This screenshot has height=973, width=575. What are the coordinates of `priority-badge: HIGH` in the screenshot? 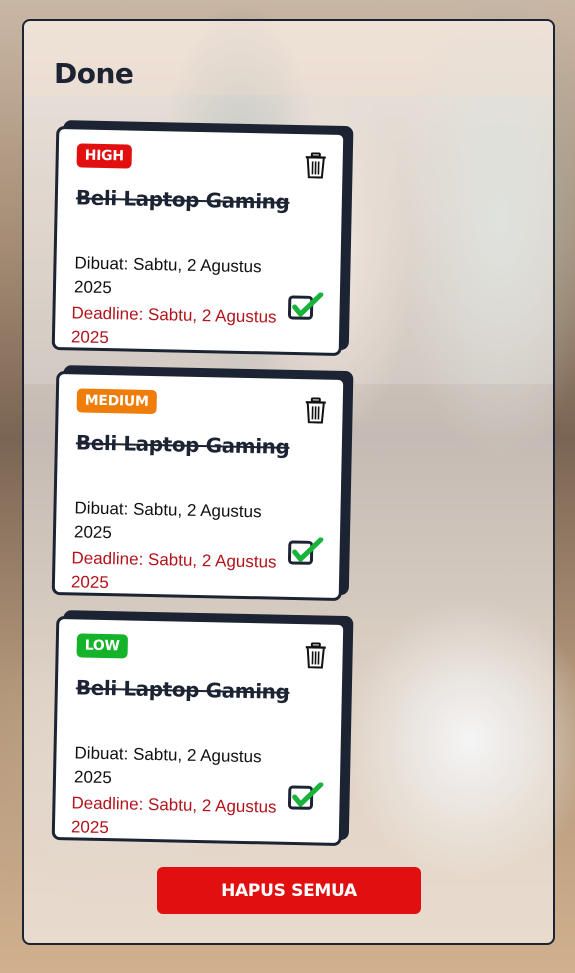 It's located at (104, 156).